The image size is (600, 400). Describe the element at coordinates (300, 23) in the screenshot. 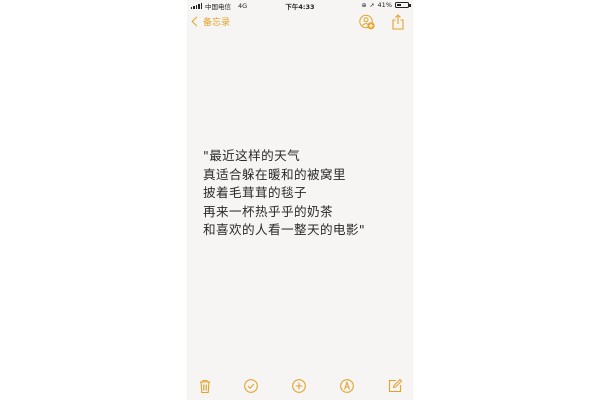

I see `nav-bar: 备忘录` at that location.